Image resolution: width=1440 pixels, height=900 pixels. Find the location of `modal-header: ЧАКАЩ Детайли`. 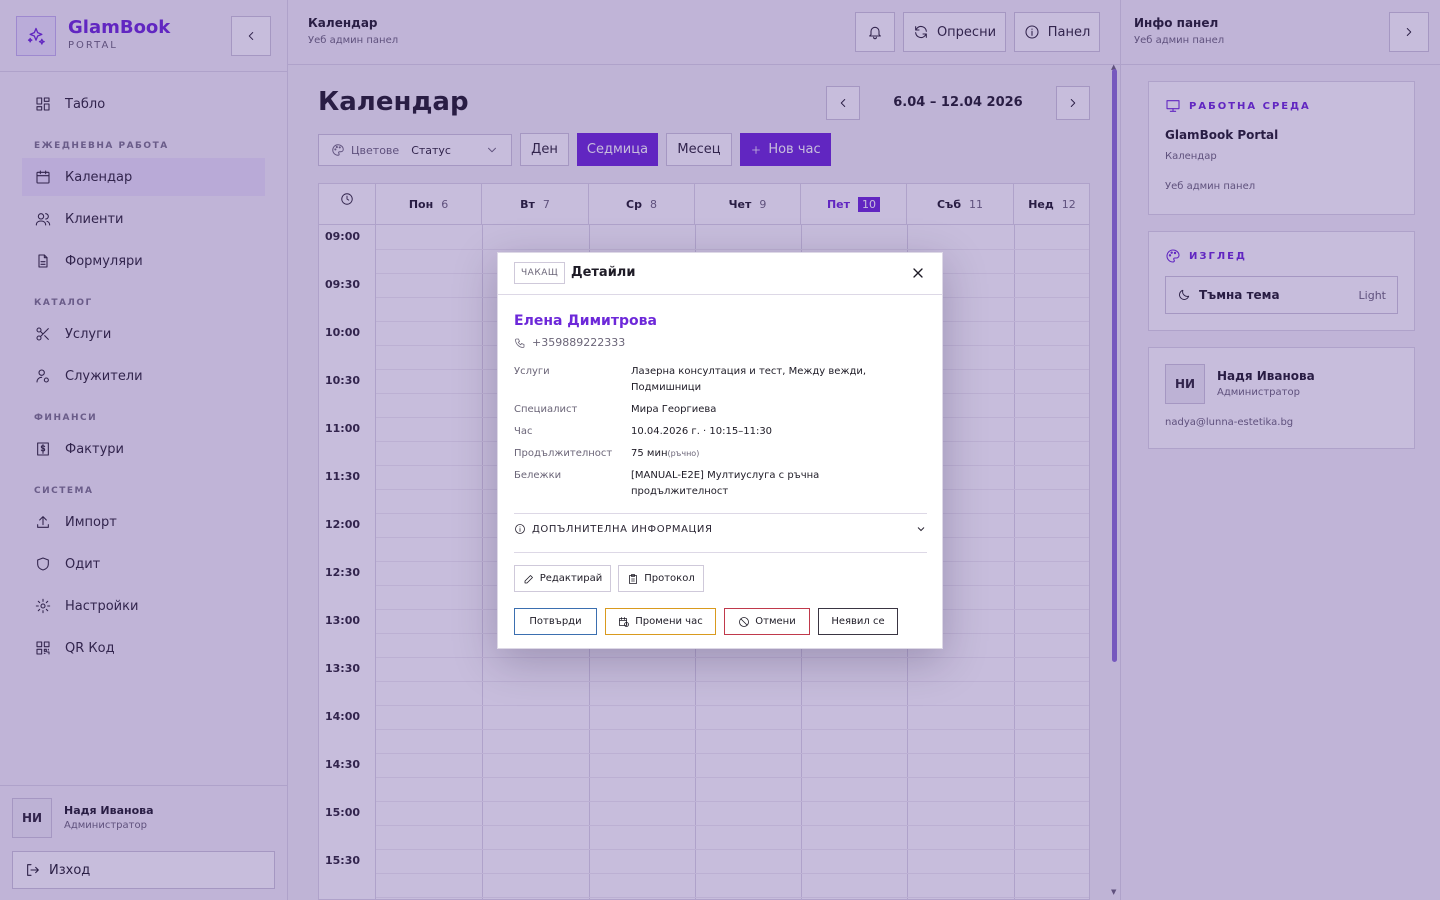

modal-header: ЧАКАЩ Детайли is located at coordinates (720, 274).